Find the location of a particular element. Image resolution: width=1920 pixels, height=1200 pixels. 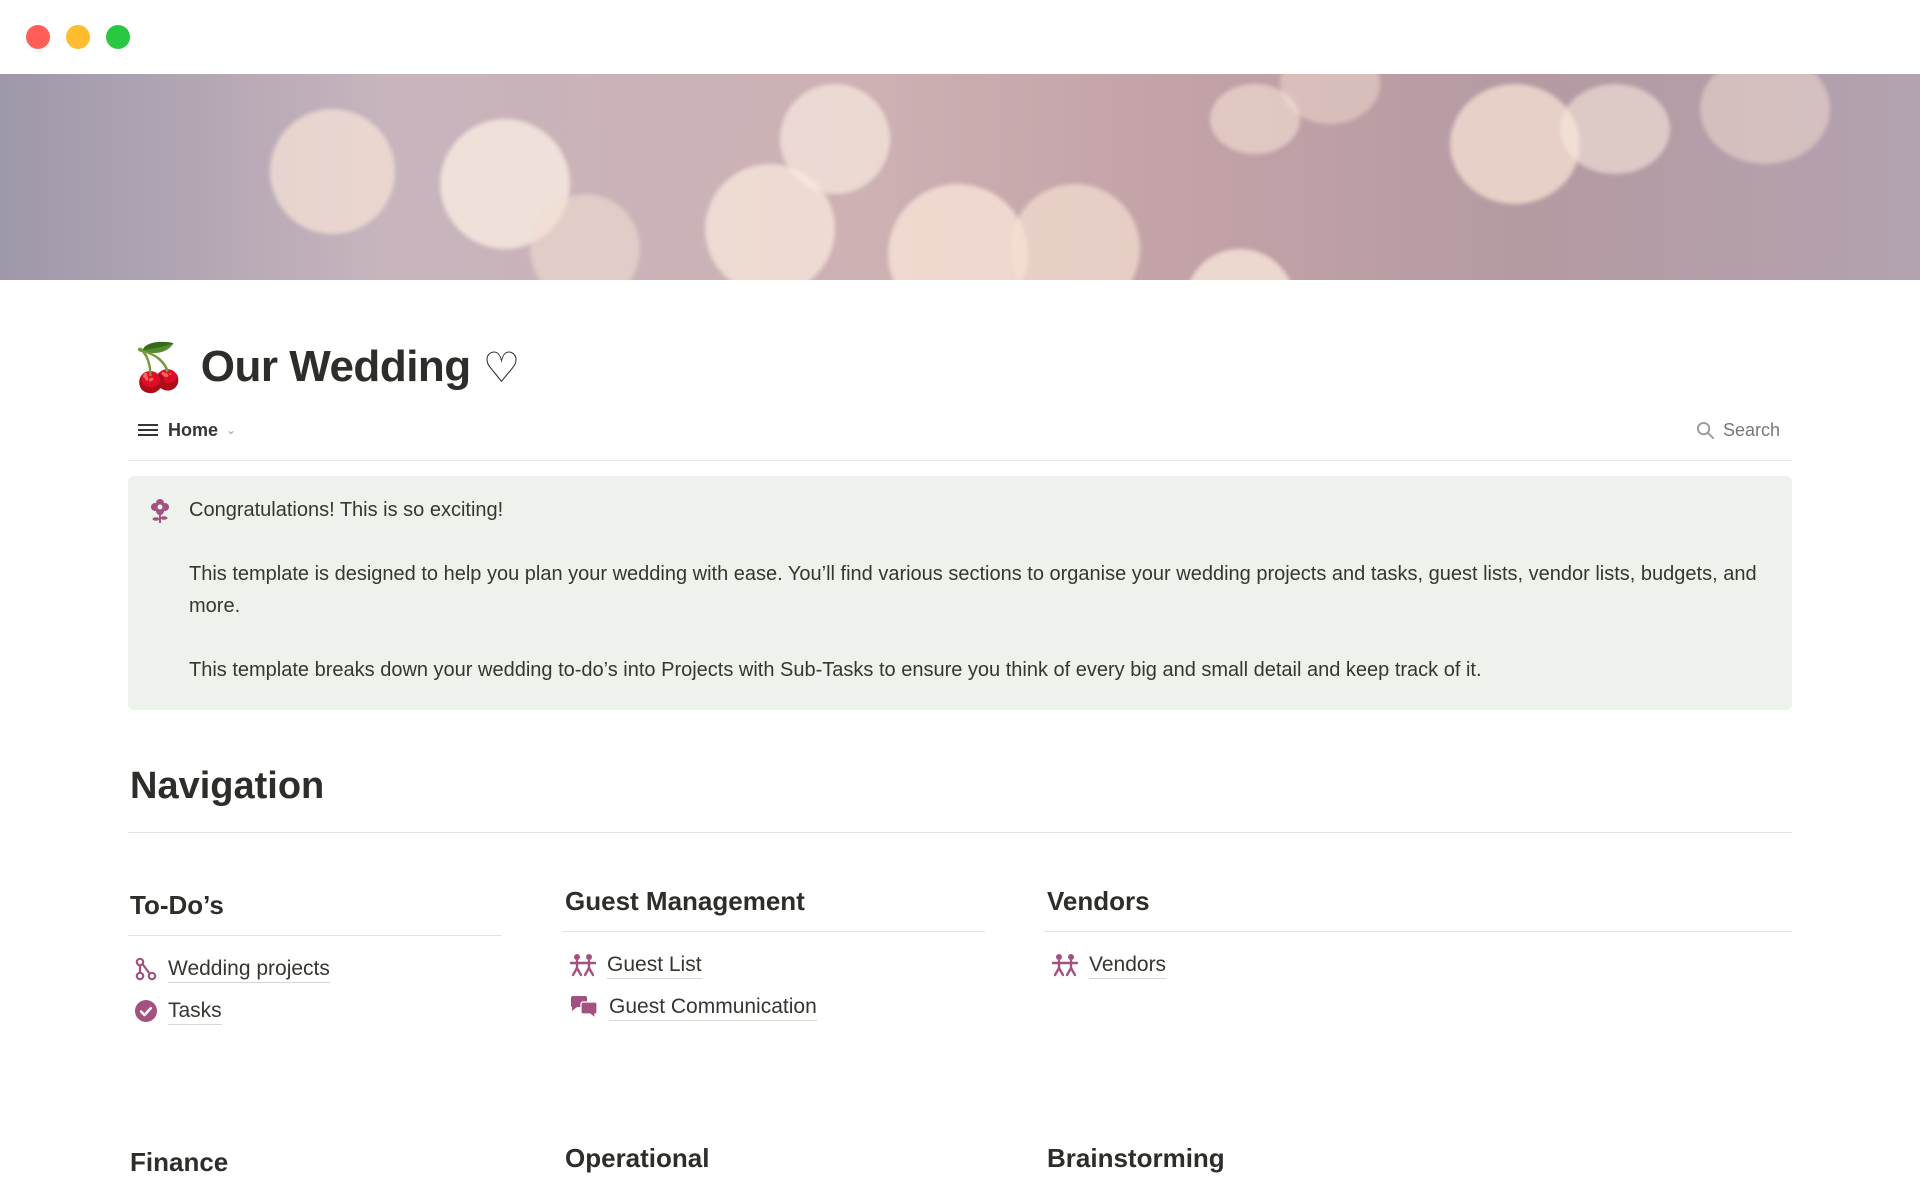

link-label: Wedding projects is located at coordinates (249, 969).